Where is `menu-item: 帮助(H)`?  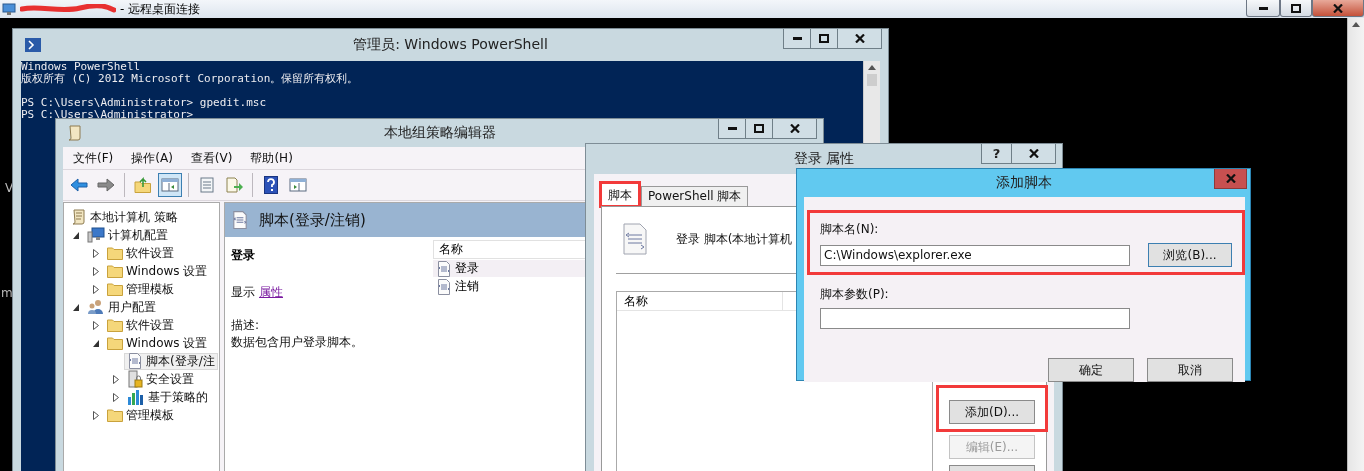 menu-item: 帮助(H) is located at coordinates (273, 158).